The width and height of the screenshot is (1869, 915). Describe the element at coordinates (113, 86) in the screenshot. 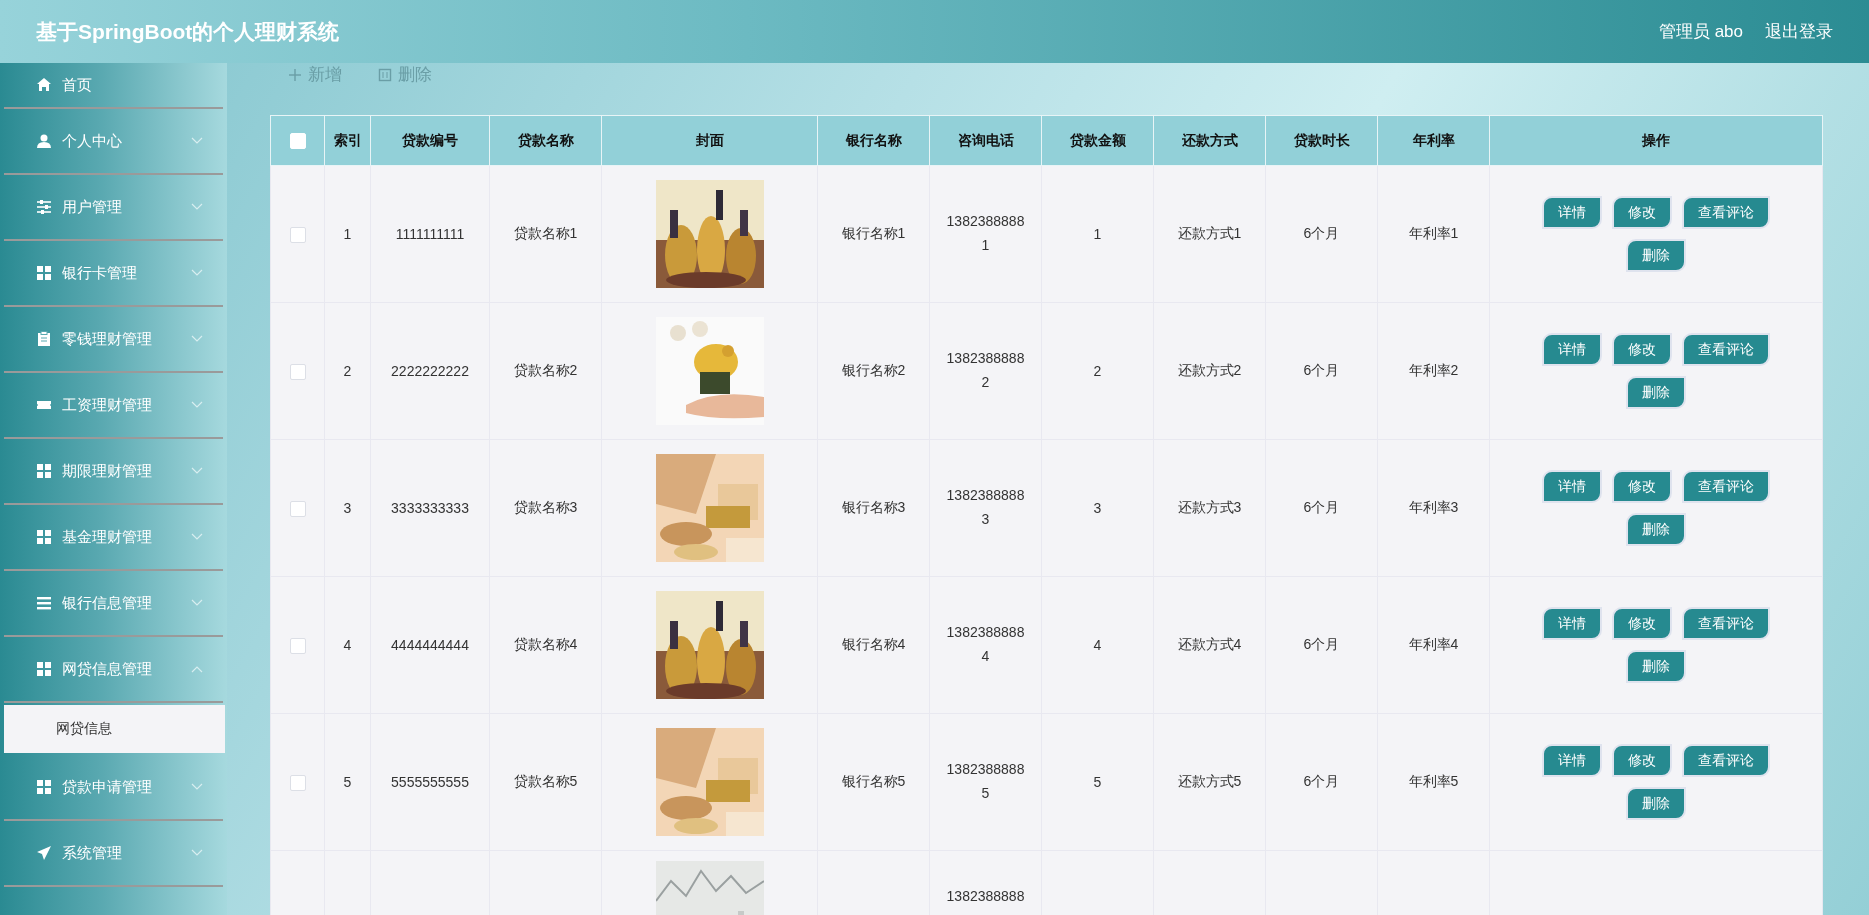

I see `sidebar-item: 首页` at that location.